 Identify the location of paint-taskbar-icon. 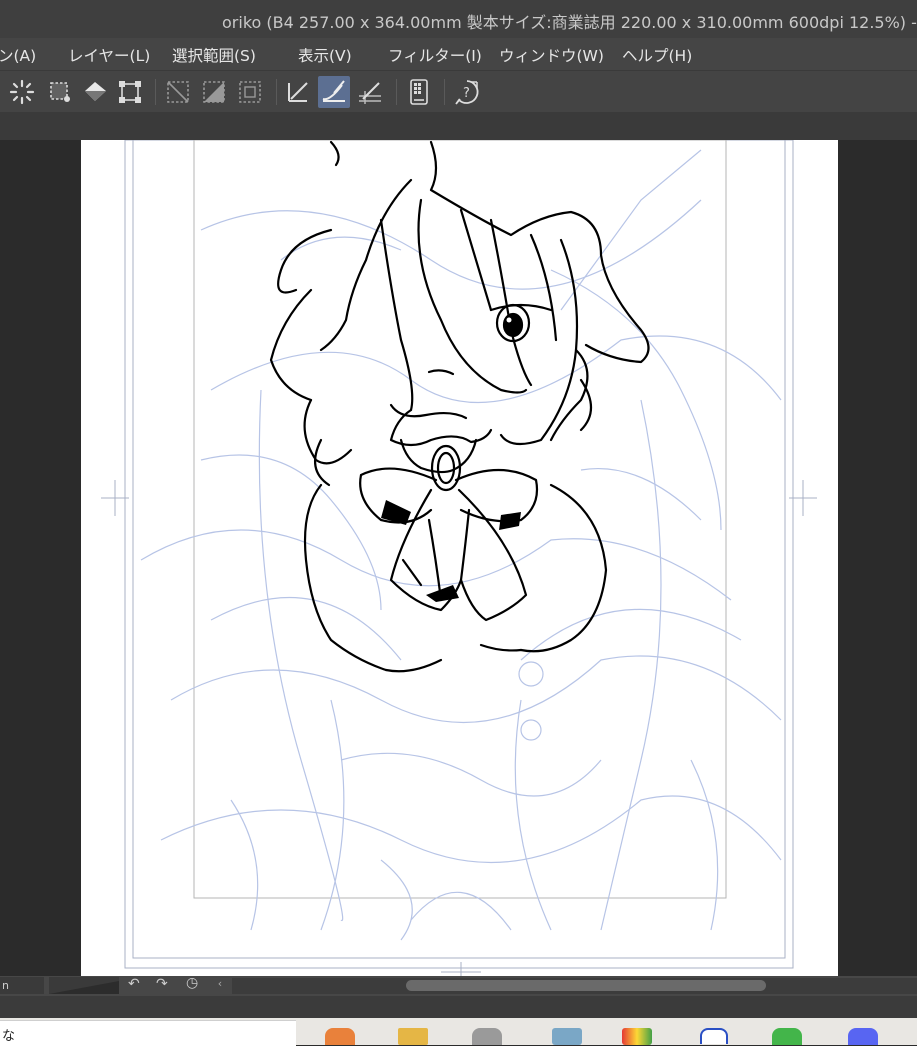
(637, 1036).